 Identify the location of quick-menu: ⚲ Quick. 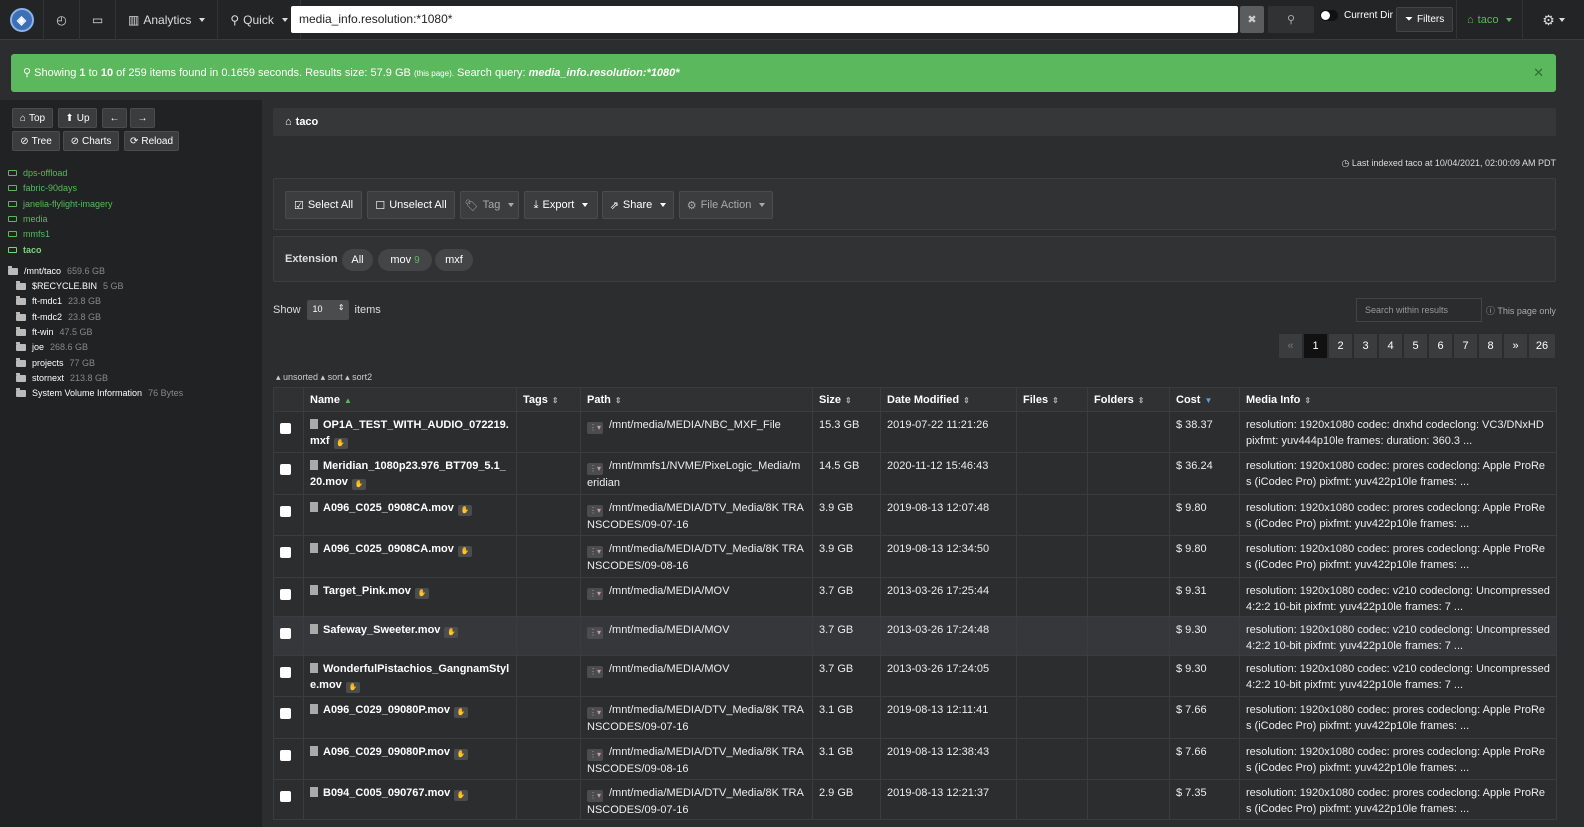
(259, 20).